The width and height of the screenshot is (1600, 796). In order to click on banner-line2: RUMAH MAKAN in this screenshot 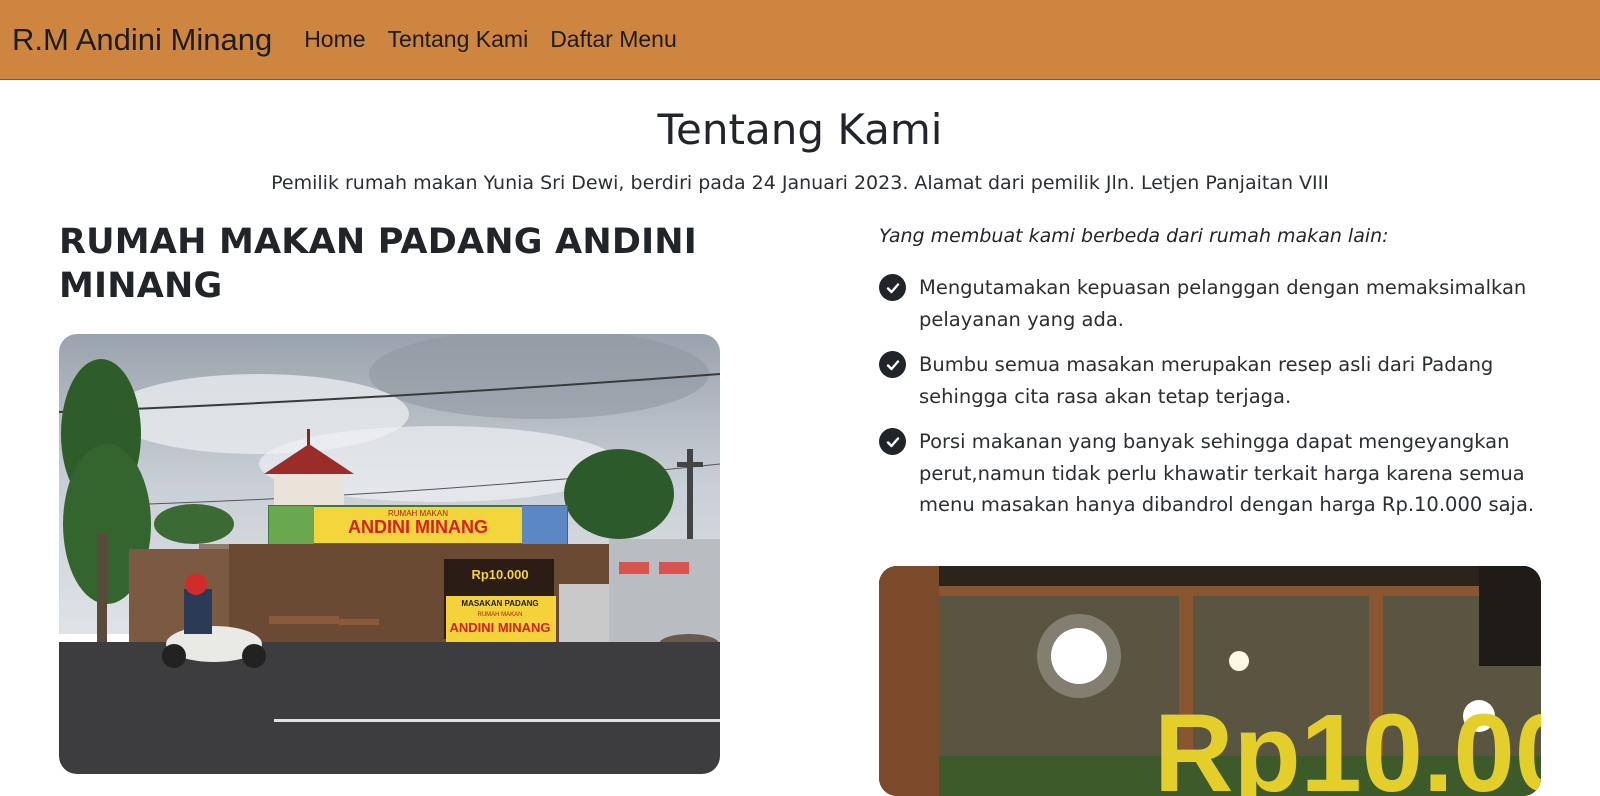, I will do `click(499, 615)`.